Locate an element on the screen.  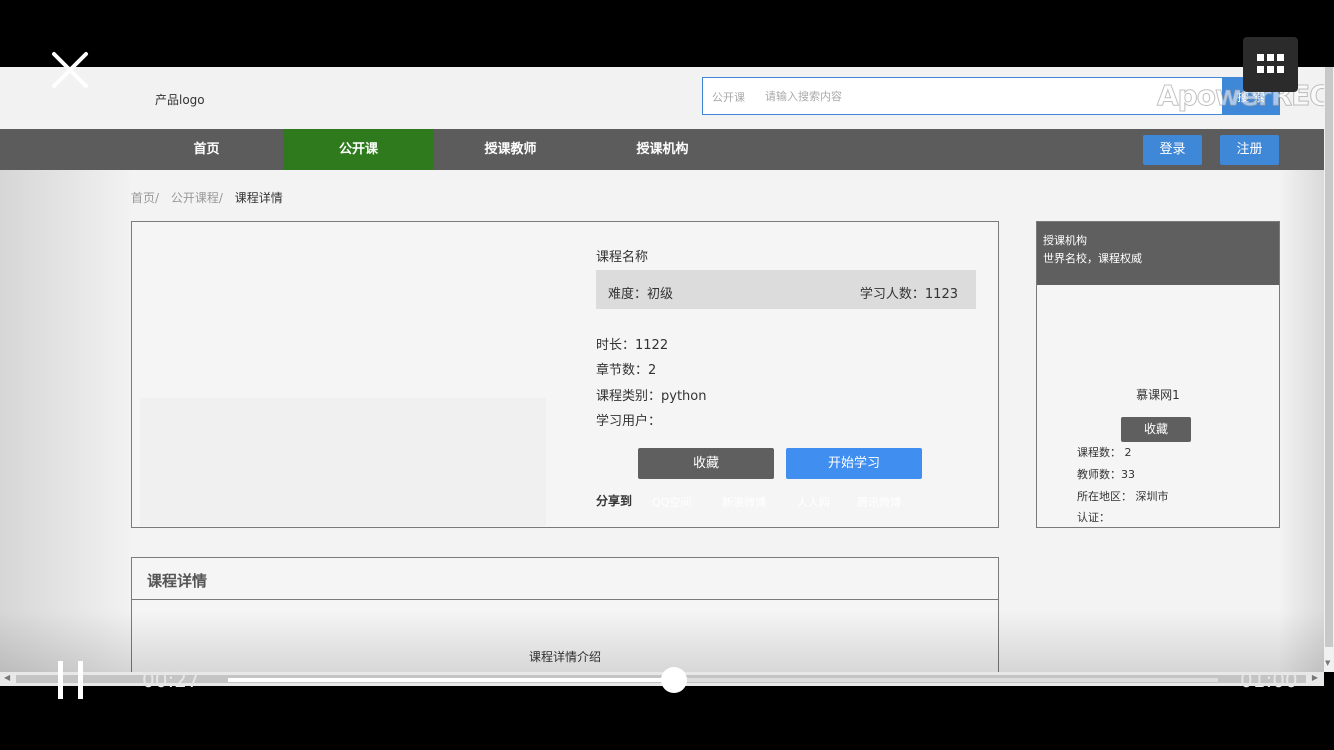
course-duration: 时长：1122 is located at coordinates (632, 345).